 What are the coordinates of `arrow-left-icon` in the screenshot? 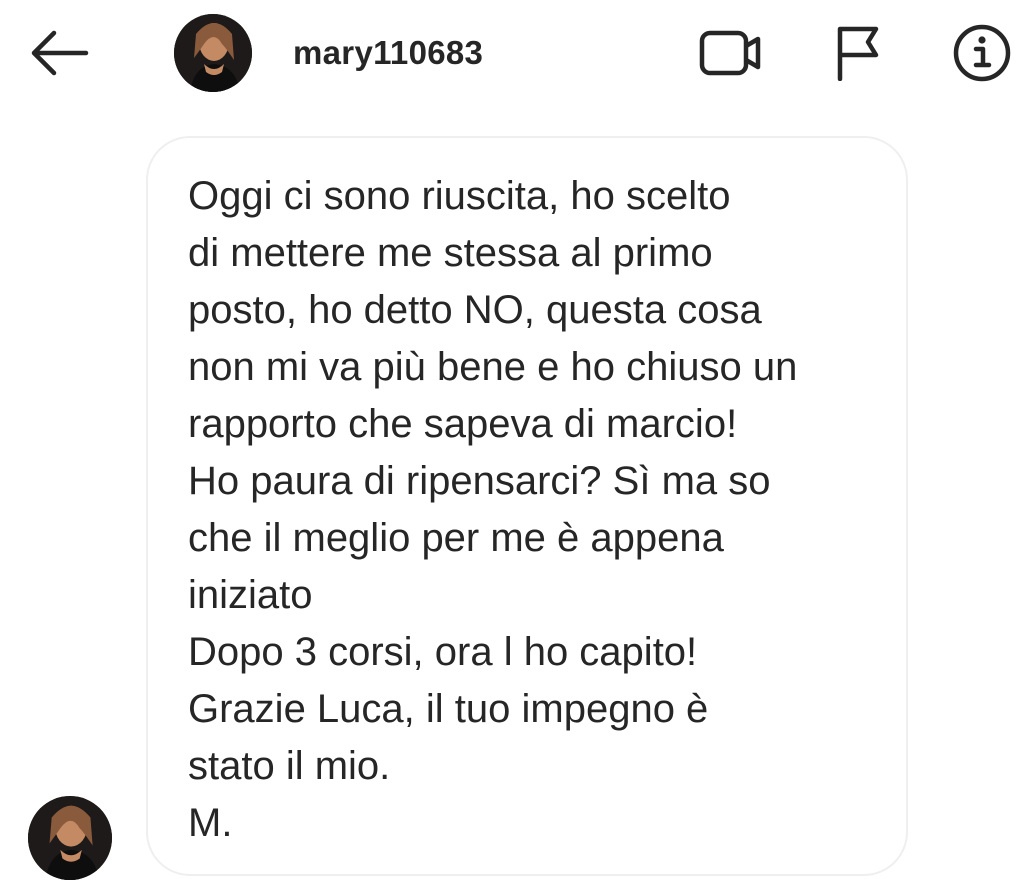 It's located at (60, 53).